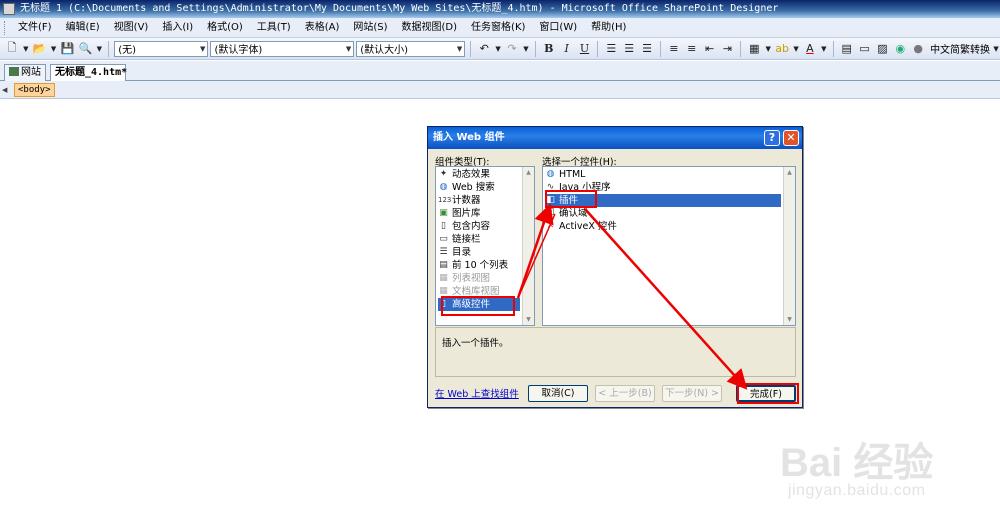  What do you see at coordinates (479, 252) in the screenshot?
I see `list-item: ☰ 目录` at bounding box center [479, 252].